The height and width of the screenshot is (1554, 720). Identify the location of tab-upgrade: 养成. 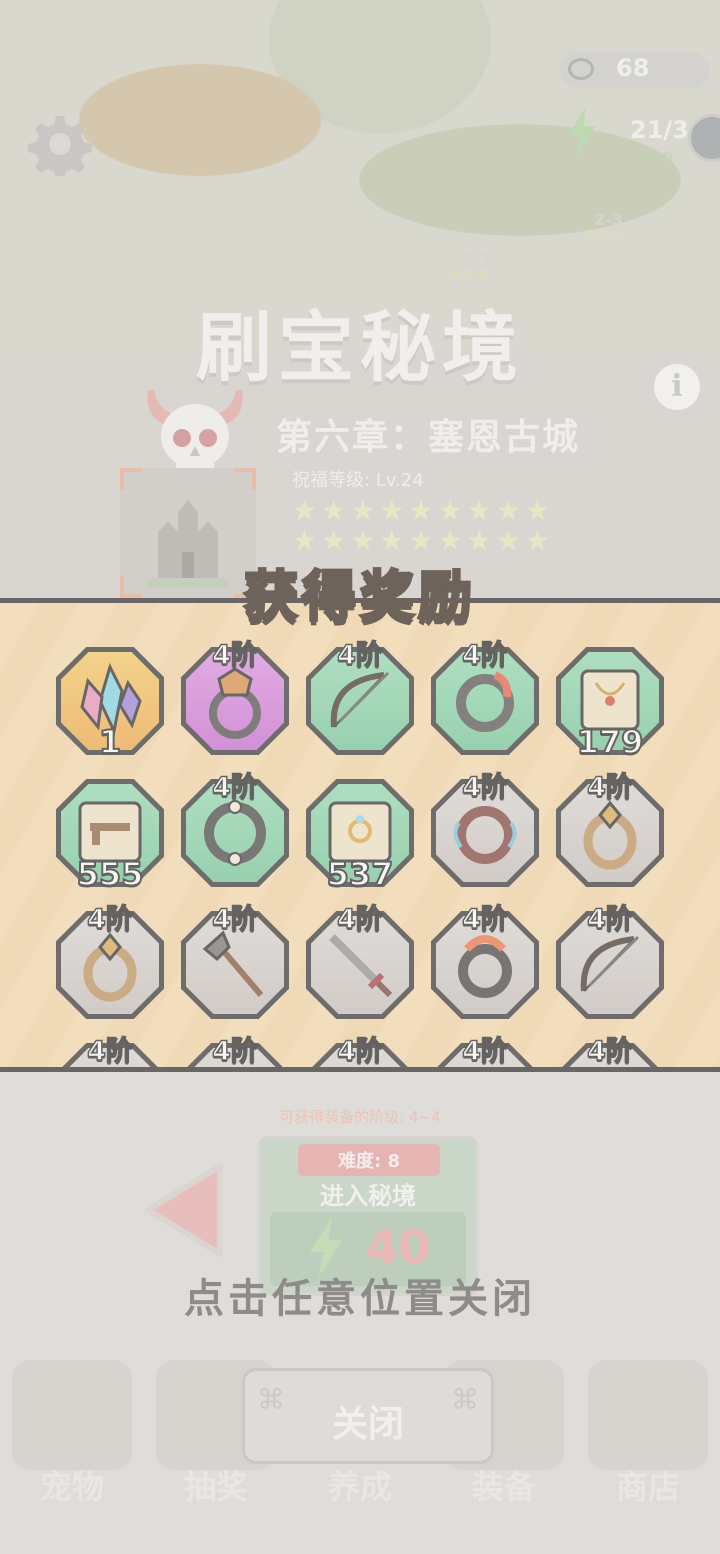
(360, 1485).